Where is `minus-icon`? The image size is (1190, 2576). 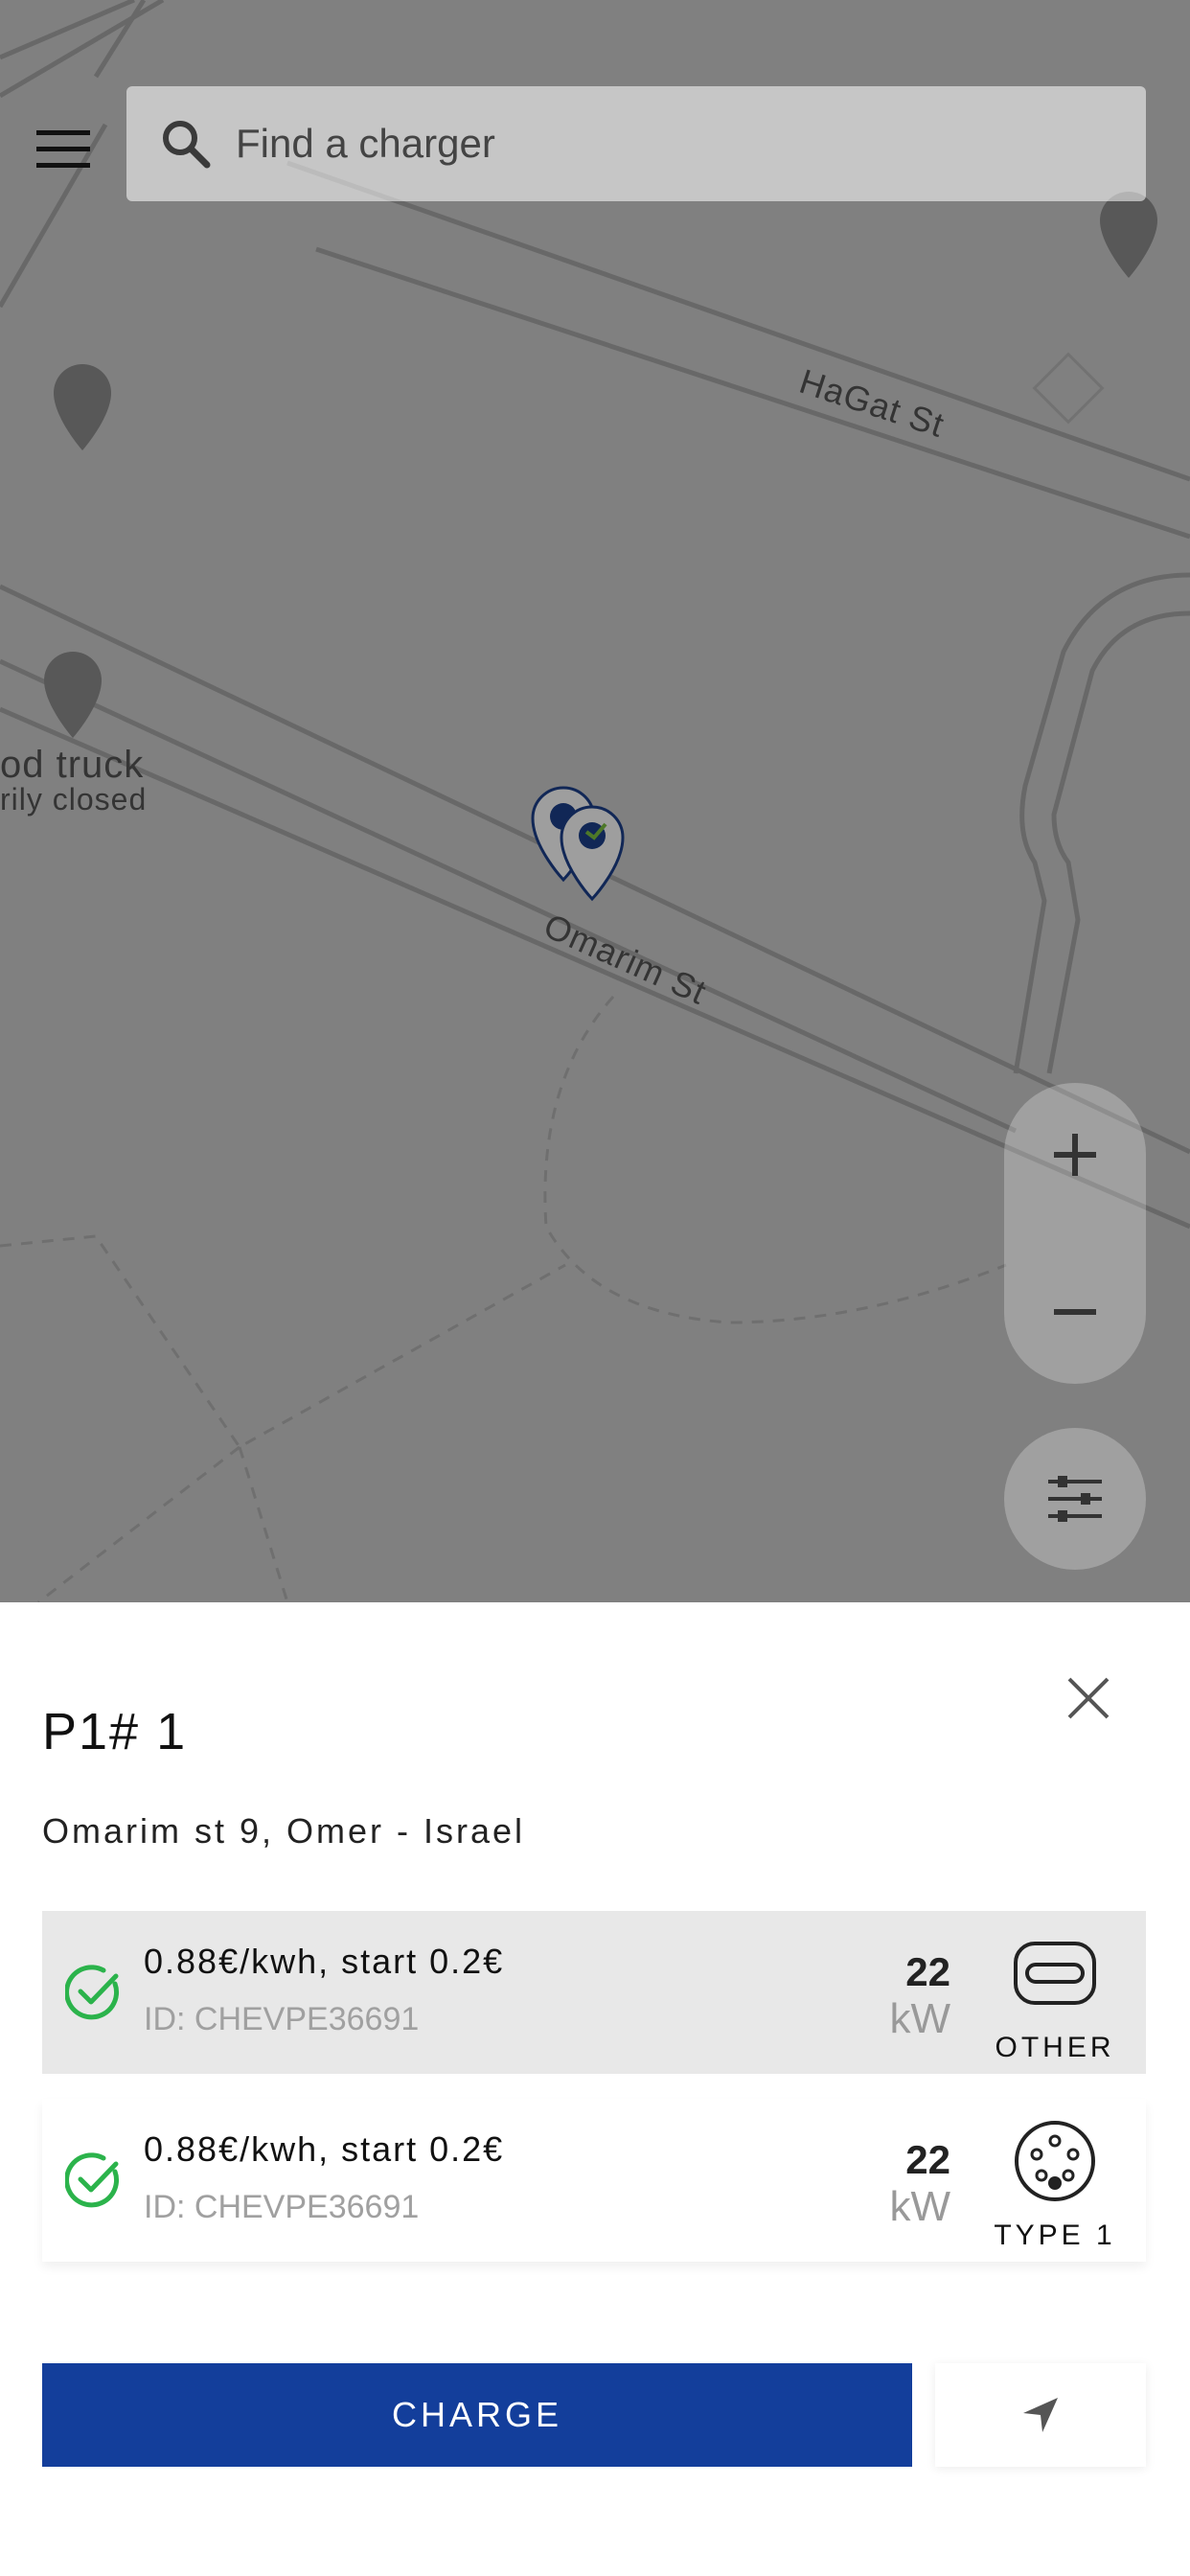
minus-icon is located at coordinates (1075, 1312).